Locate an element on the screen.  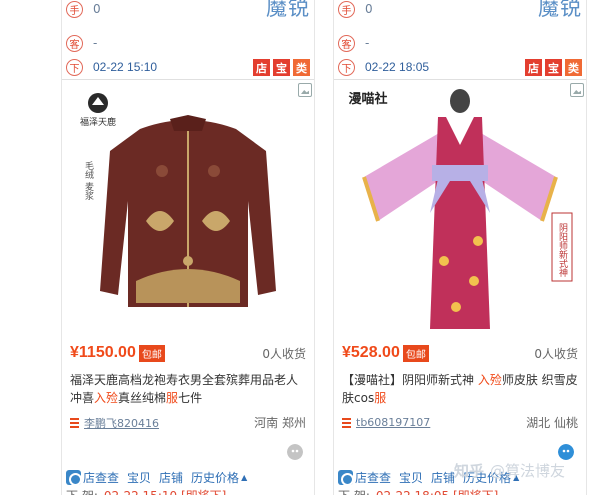
price-row: ¥1150.00 包邮 0人收货 is located at coordinates (188, 353).